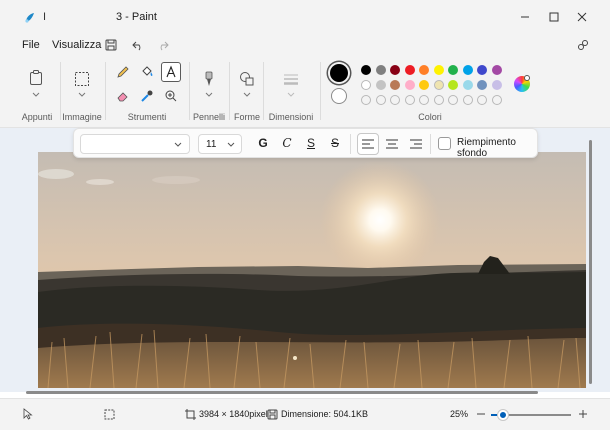  What do you see at coordinates (291, 80) in the screenshot?
I see `line-width-icon` at bounding box center [291, 80].